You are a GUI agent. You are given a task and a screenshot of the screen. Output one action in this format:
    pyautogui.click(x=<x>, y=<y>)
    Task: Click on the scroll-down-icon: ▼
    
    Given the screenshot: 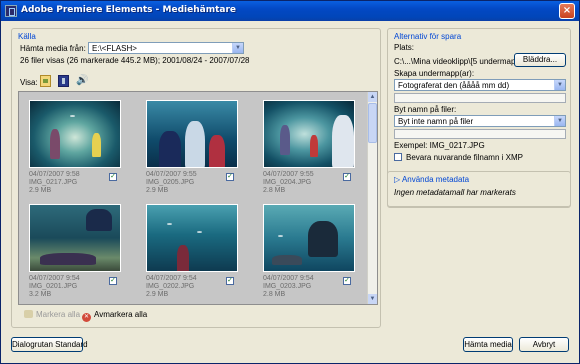 What is the action you would take?
    pyautogui.click(x=372, y=299)
    